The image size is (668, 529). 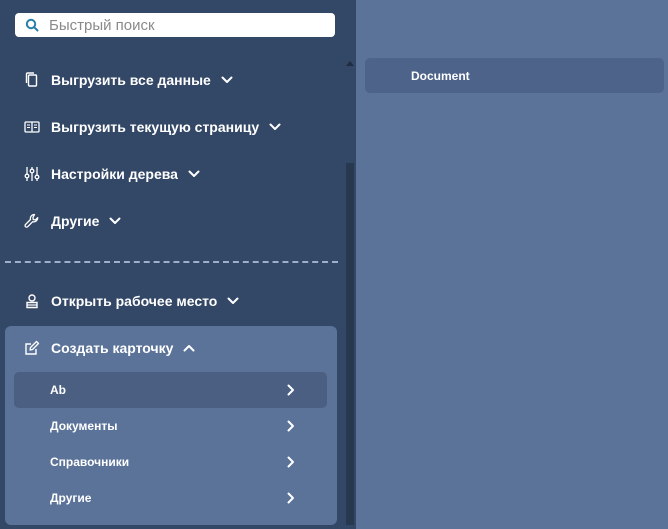 What do you see at coordinates (32, 174) in the screenshot?
I see `sliders-icon` at bounding box center [32, 174].